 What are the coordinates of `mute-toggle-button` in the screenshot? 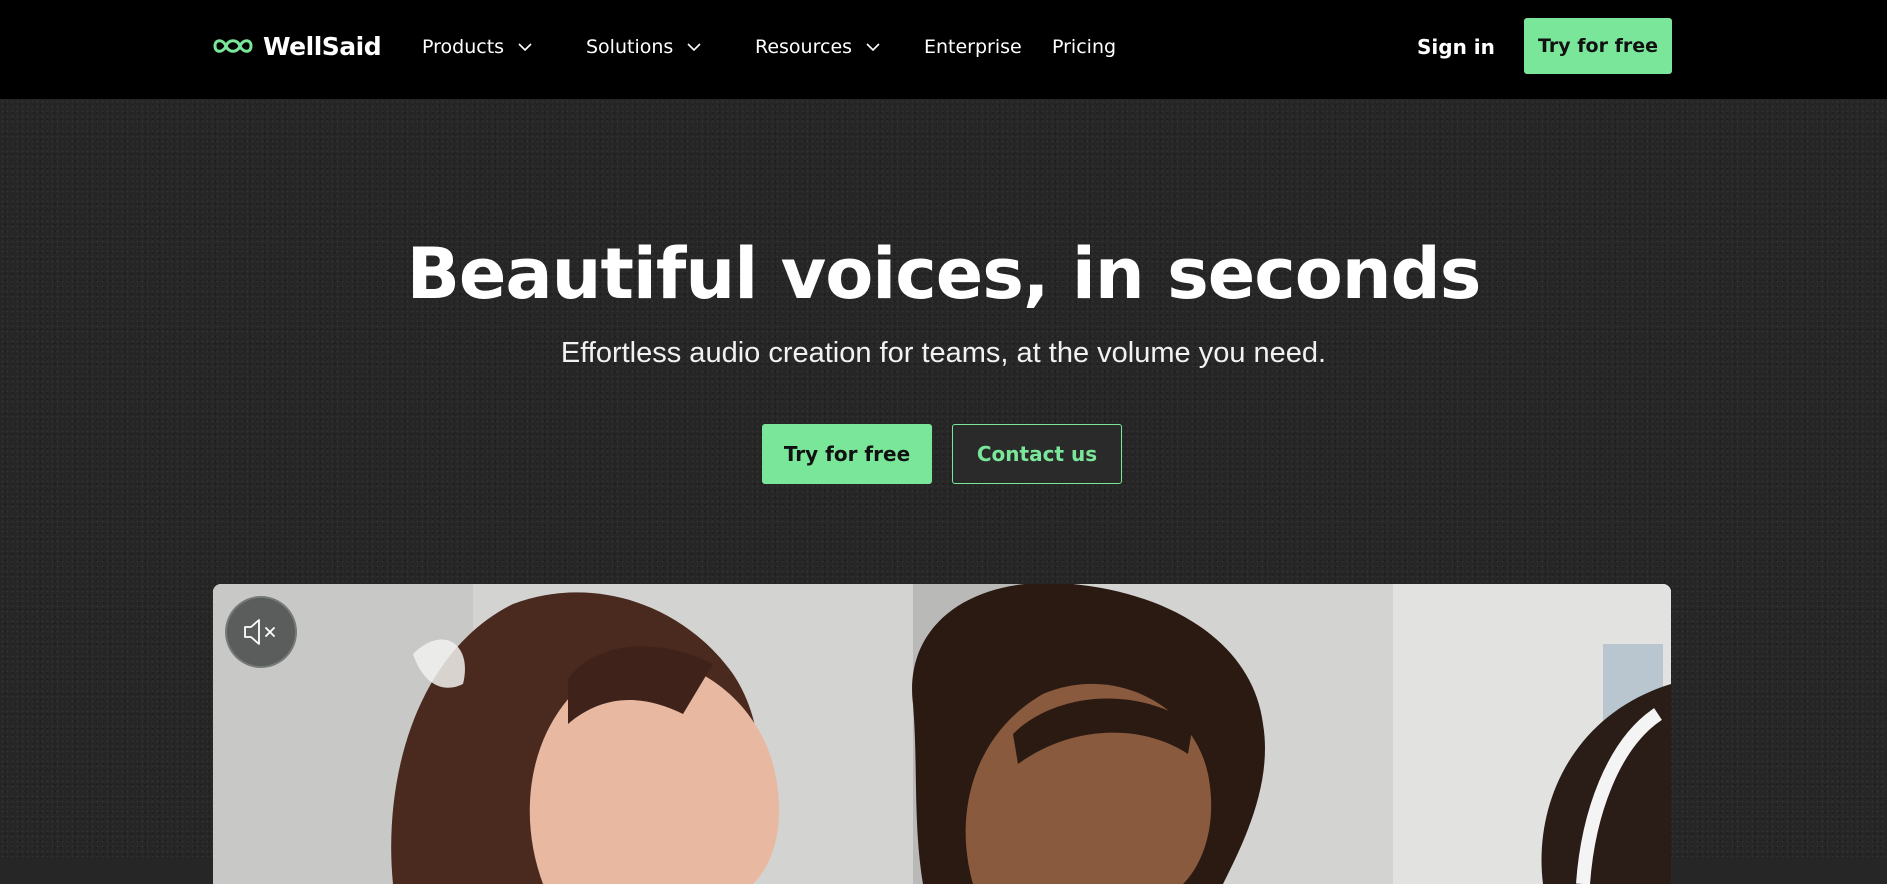 It's located at (261, 632).